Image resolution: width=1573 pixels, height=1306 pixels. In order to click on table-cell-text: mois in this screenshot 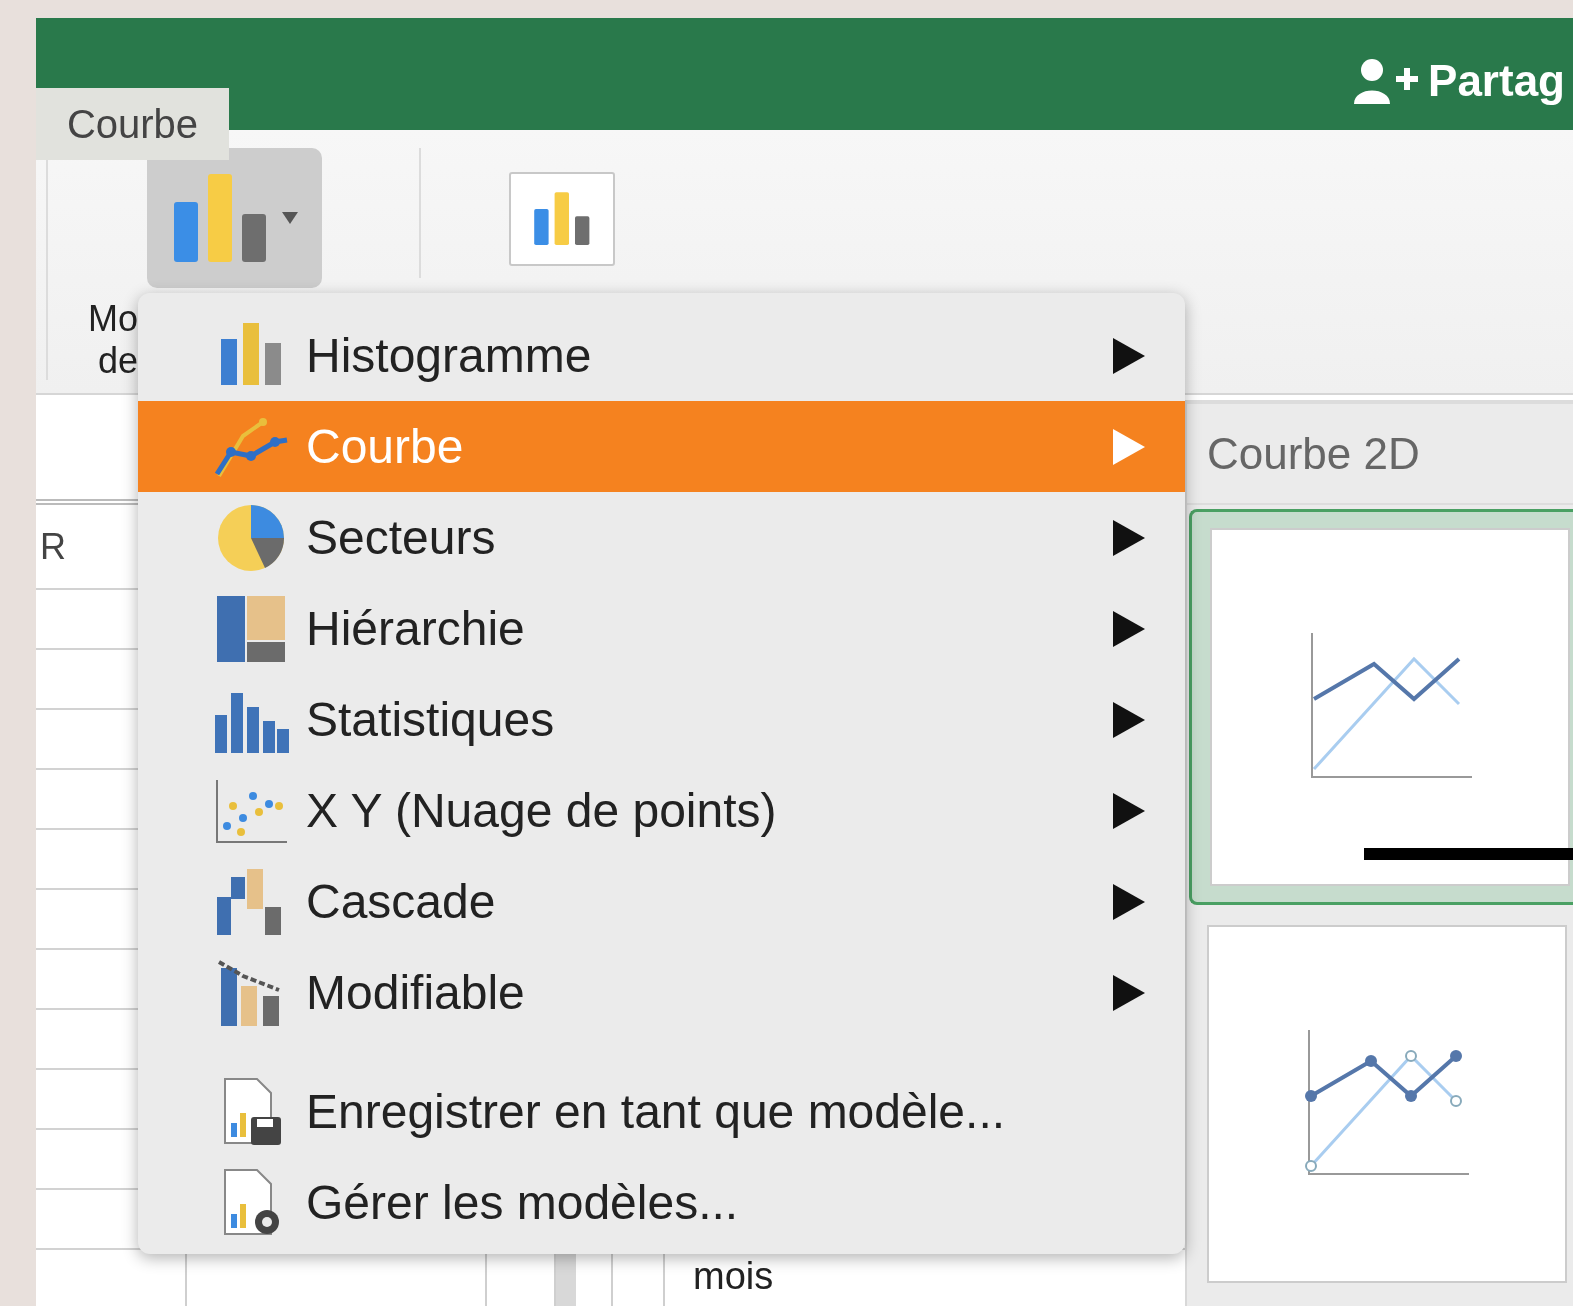, I will do `click(733, 1276)`.